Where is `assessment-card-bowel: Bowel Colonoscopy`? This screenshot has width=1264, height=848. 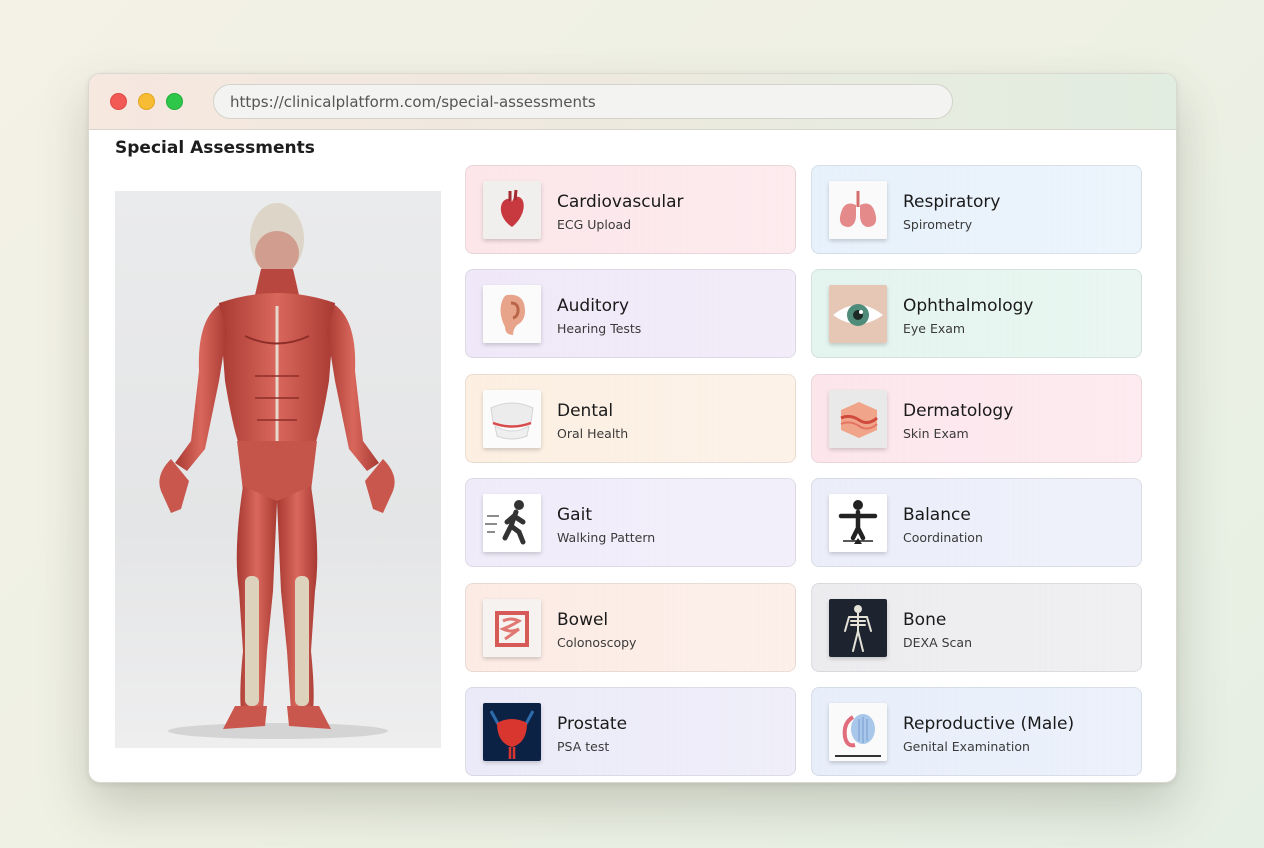 assessment-card-bowel: Bowel Colonoscopy is located at coordinates (630, 627).